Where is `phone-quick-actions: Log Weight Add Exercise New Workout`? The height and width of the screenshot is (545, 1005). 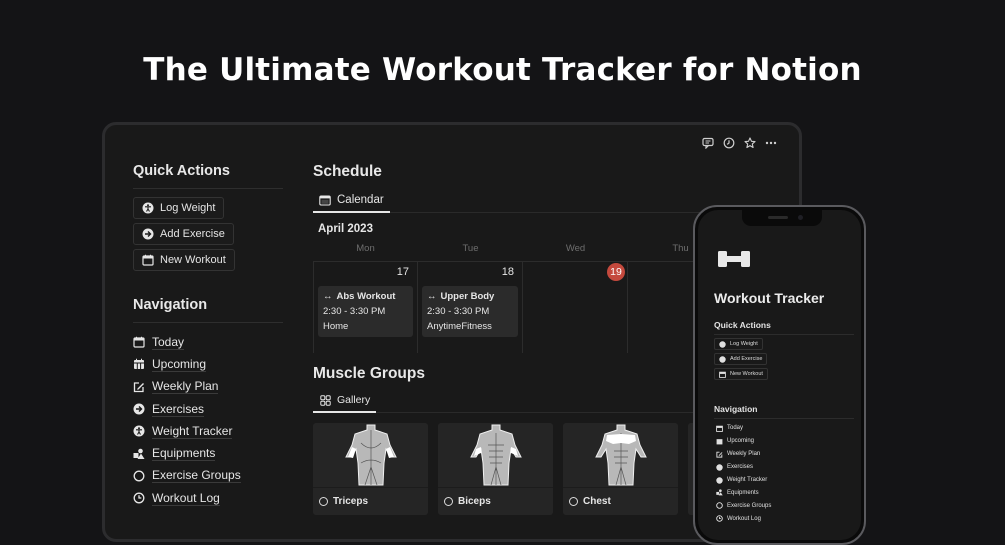 phone-quick-actions: Log Weight Add Exercise New Workout is located at coordinates (741, 359).